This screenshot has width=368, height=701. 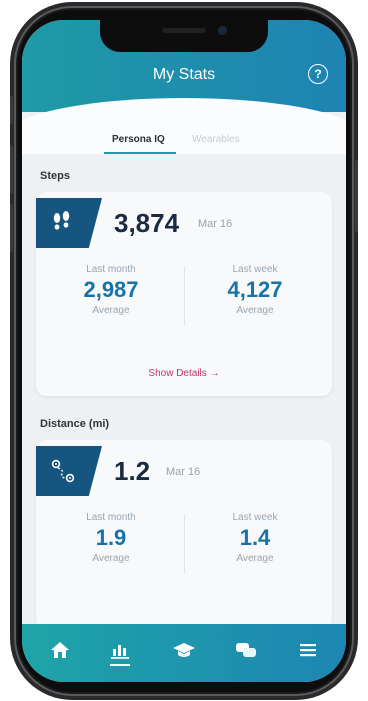 I want to click on tab-wearables: Wearables, so click(x=216, y=139).